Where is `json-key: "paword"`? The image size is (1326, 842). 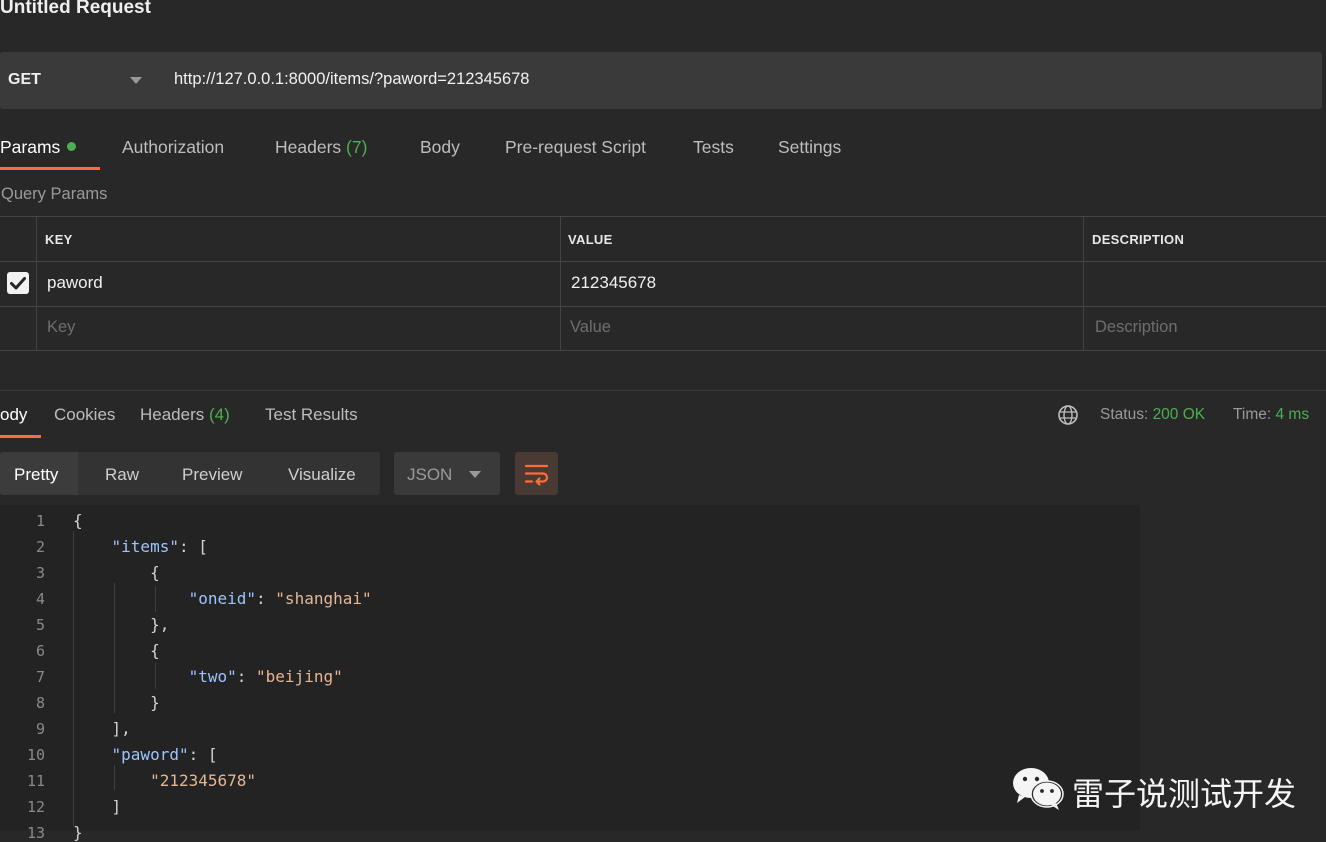 json-key: "paword" is located at coordinates (150, 754).